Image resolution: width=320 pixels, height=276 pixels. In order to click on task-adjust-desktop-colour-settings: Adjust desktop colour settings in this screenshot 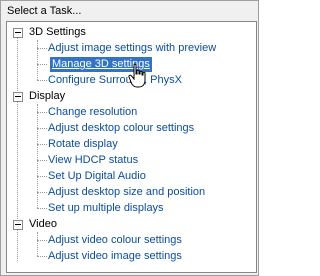, I will do `click(121, 128)`.